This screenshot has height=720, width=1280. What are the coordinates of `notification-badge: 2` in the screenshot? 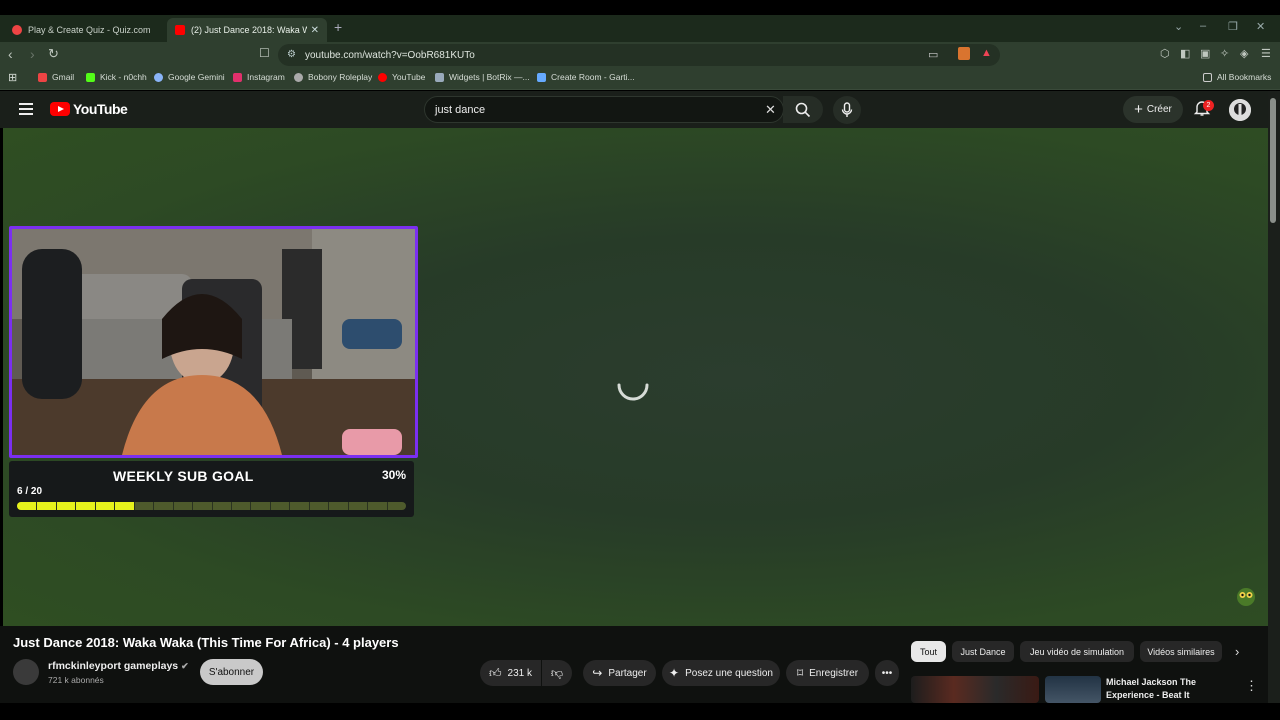 It's located at (1208, 105).